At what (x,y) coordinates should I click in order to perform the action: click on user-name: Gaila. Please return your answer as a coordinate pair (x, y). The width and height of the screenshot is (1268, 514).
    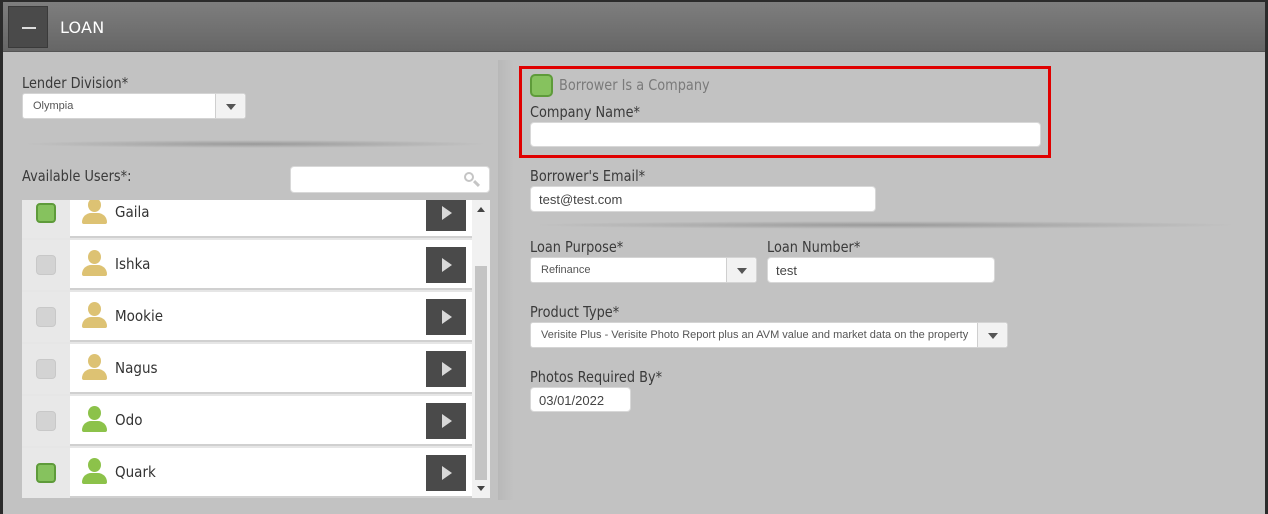
    Looking at the image, I should click on (132, 212).